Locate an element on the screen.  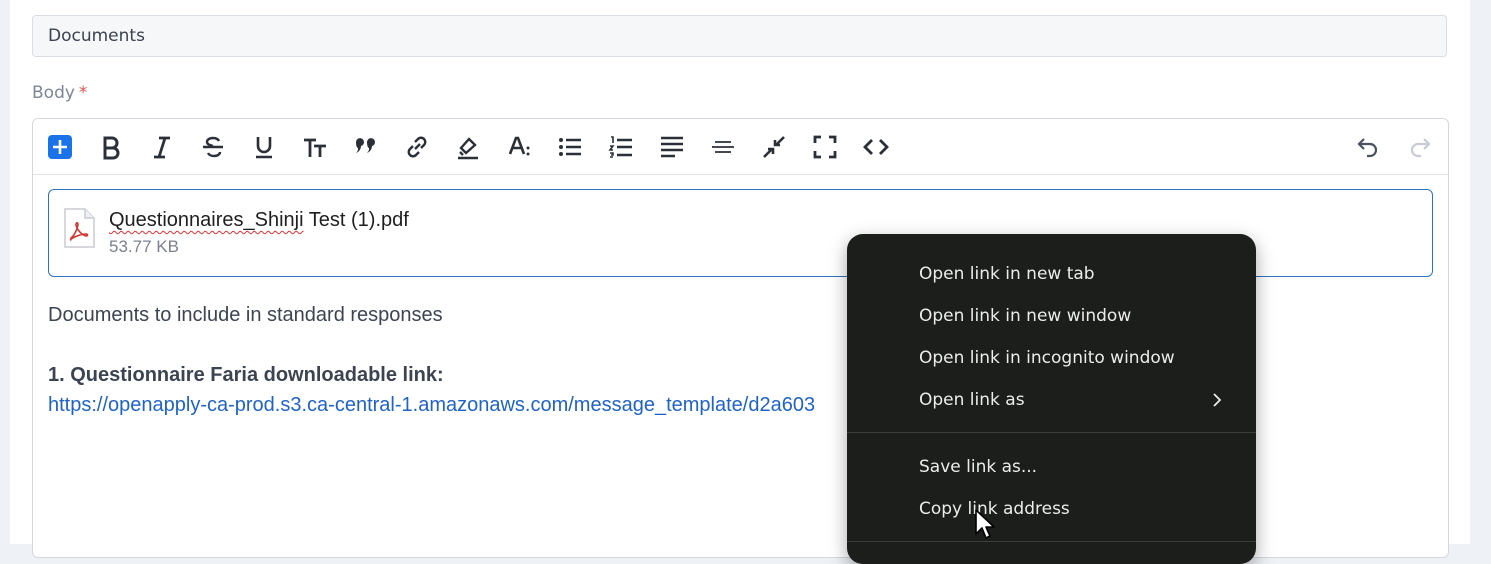
body-label-text: Body is located at coordinates (53, 93).